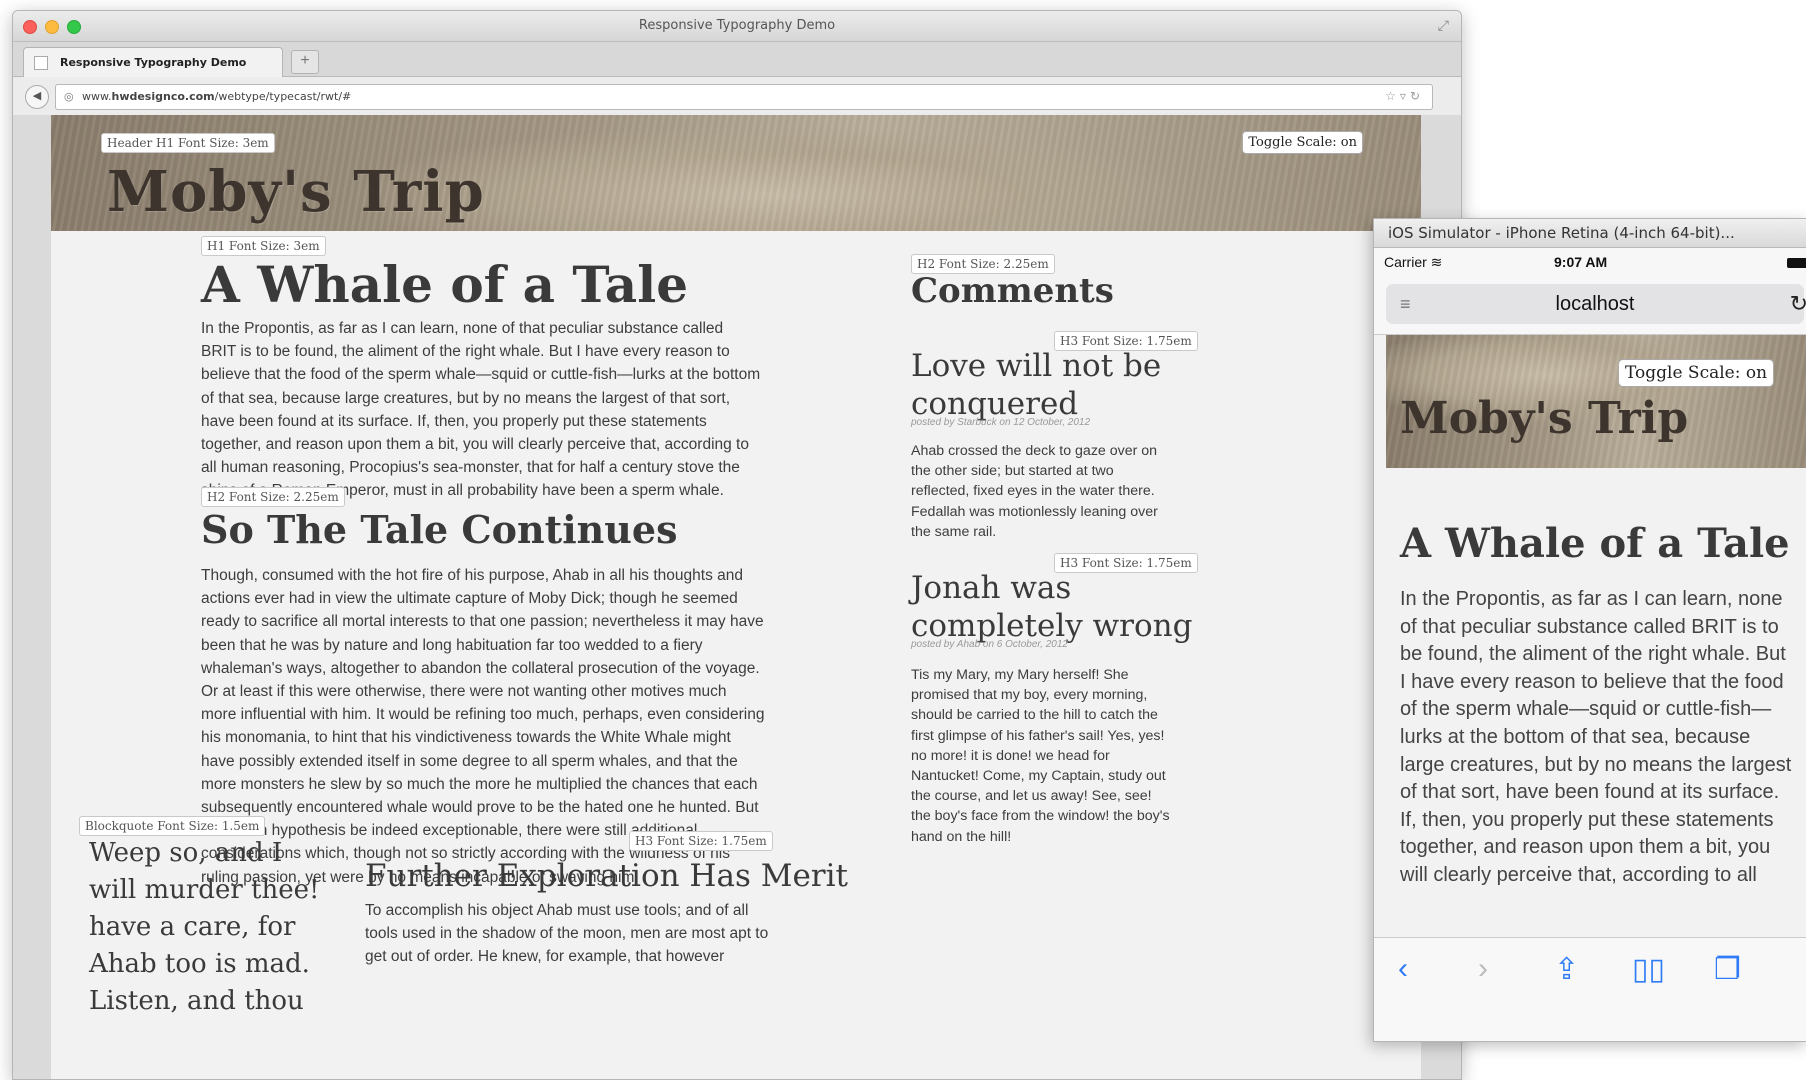 This screenshot has width=1806, height=1080. Describe the element at coordinates (263, 246) in the screenshot. I see `h1-size-tag: H1 Font Size: 3em` at that location.